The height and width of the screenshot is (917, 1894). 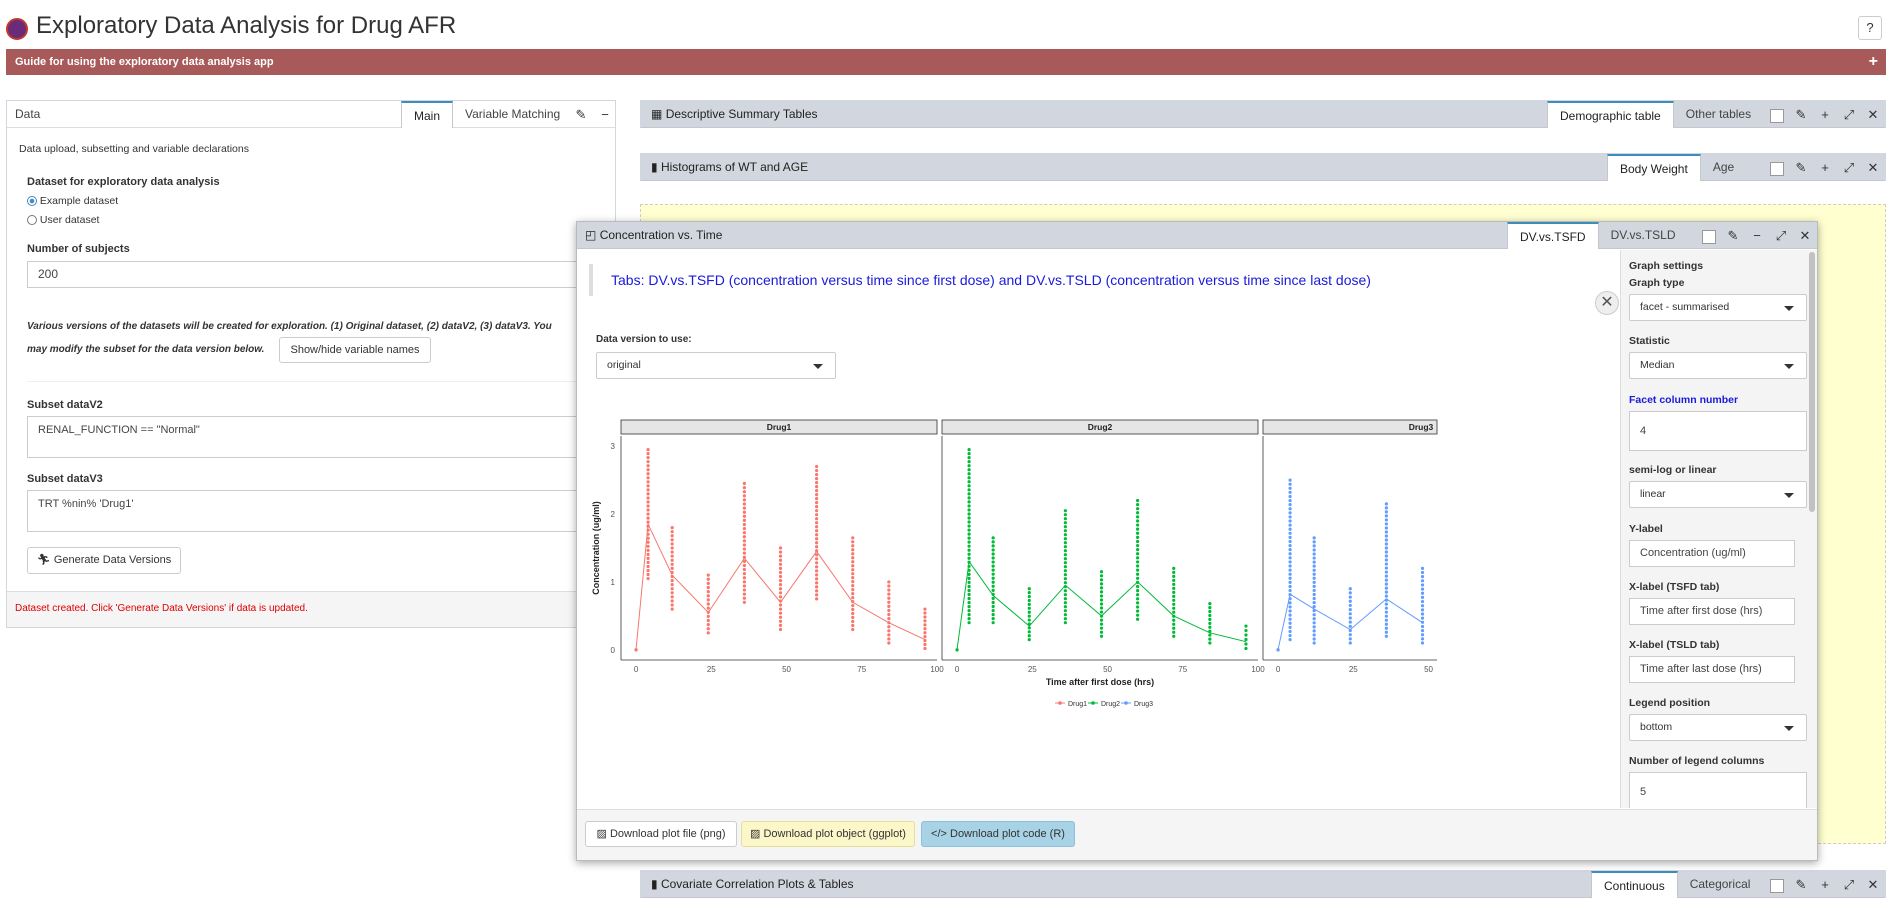 I want to click on statistic-select: Median, so click(x=1718, y=365).